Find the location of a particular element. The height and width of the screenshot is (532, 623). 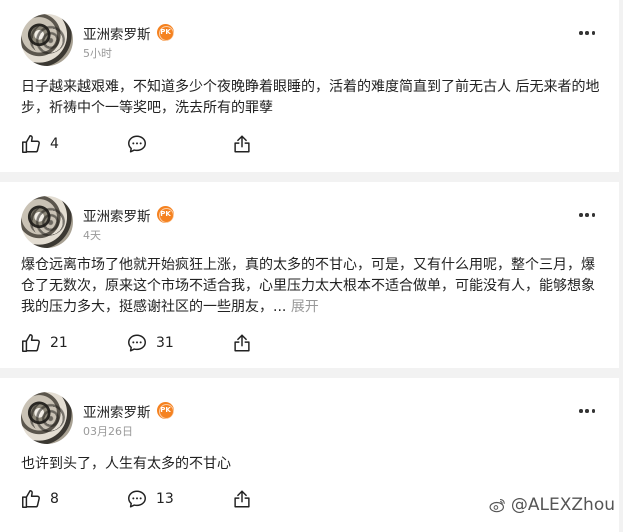

comment-count: 31 is located at coordinates (165, 343).